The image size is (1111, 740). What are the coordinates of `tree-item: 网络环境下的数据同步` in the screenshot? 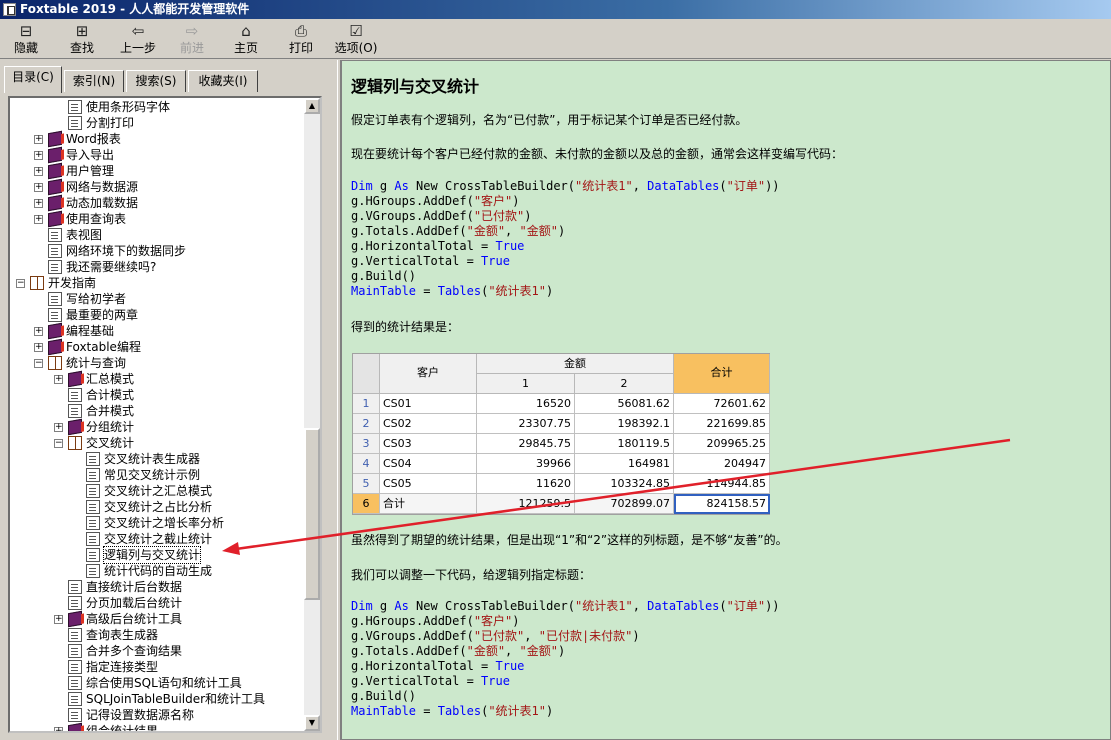 It's located at (158, 251).